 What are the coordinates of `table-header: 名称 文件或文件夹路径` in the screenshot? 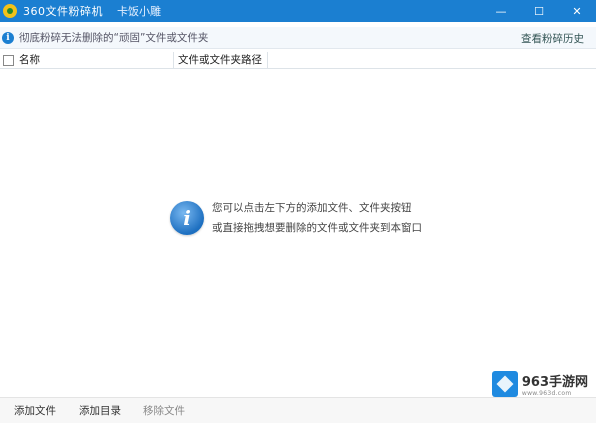 It's located at (298, 60).